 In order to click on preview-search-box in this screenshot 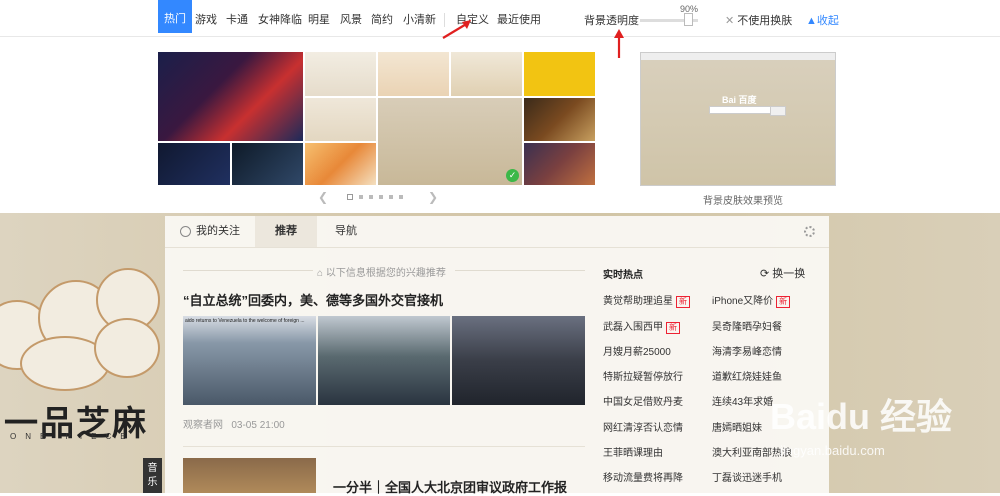, I will do `click(740, 110)`.